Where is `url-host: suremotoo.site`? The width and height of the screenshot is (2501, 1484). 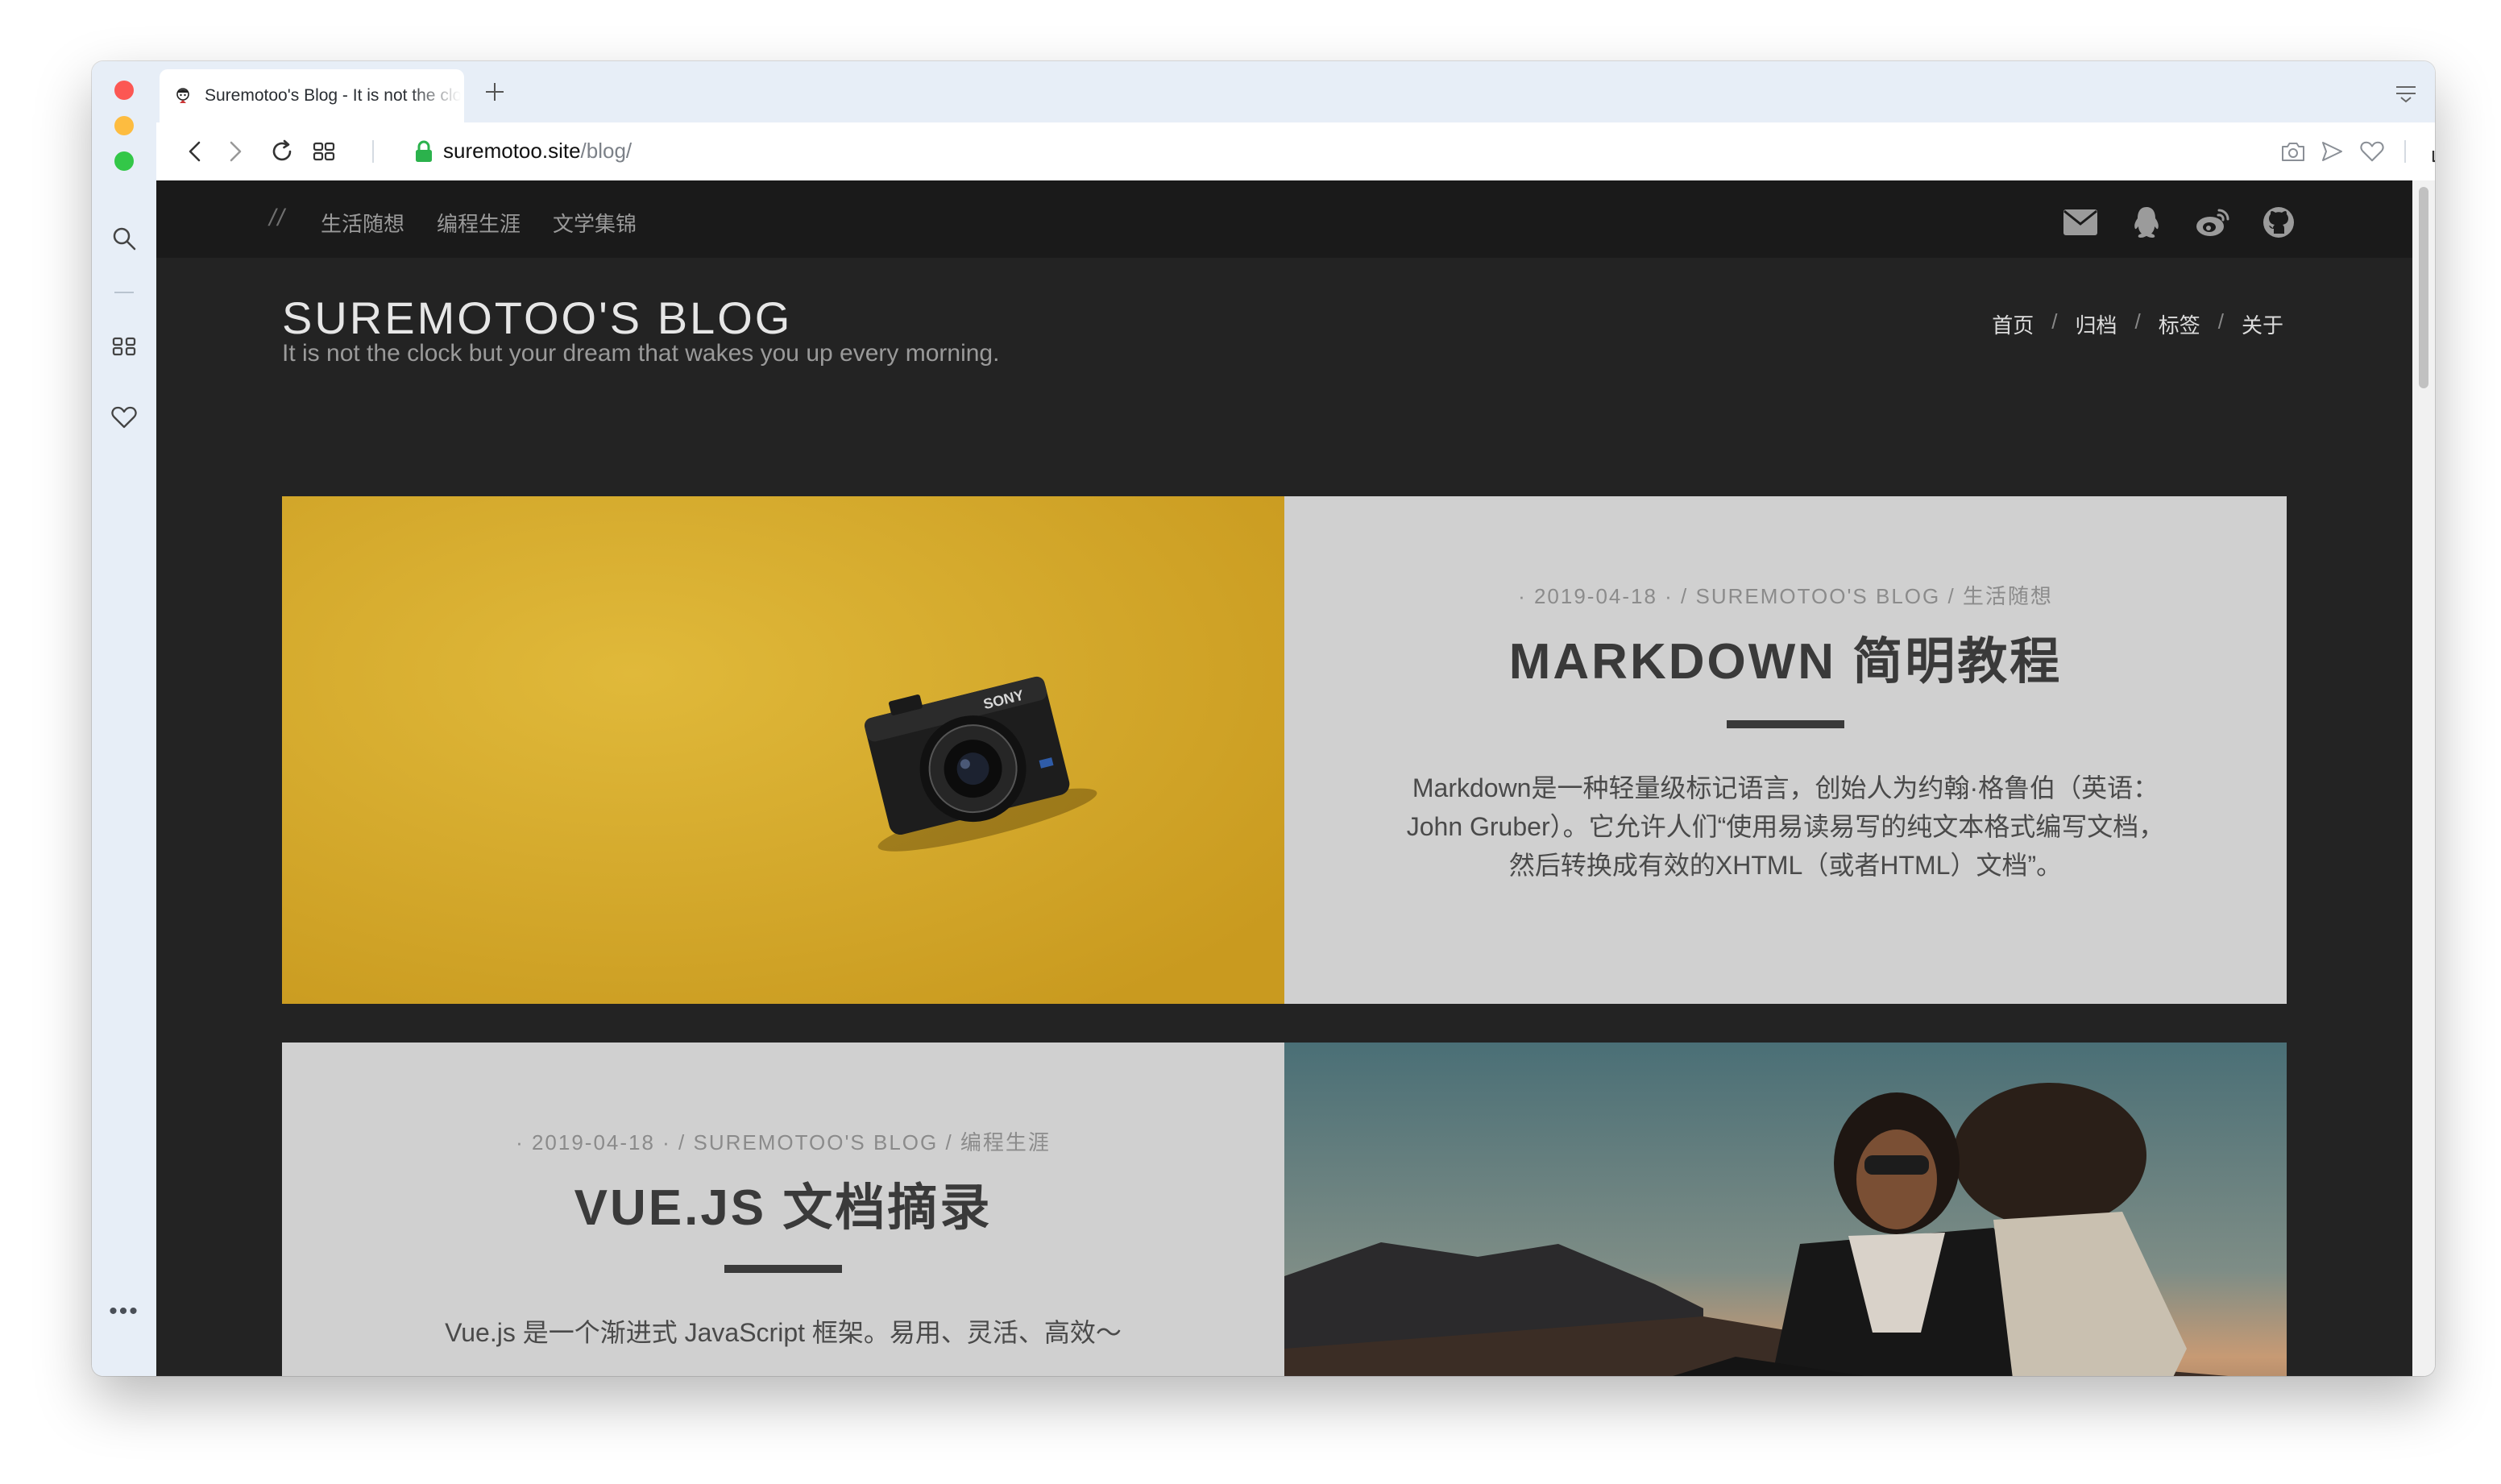
url-host: suremotoo.site is located at coordinates (512, 151).